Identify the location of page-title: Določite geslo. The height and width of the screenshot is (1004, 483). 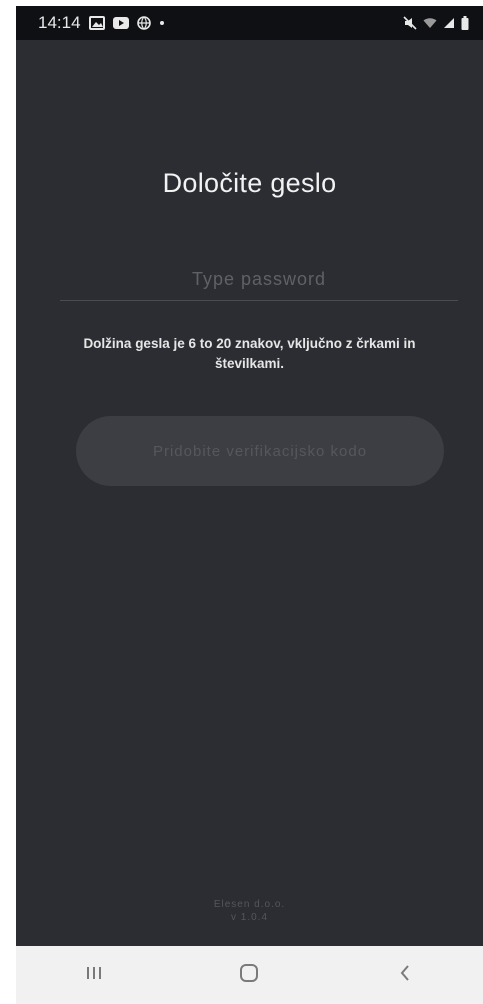
(249, 183).